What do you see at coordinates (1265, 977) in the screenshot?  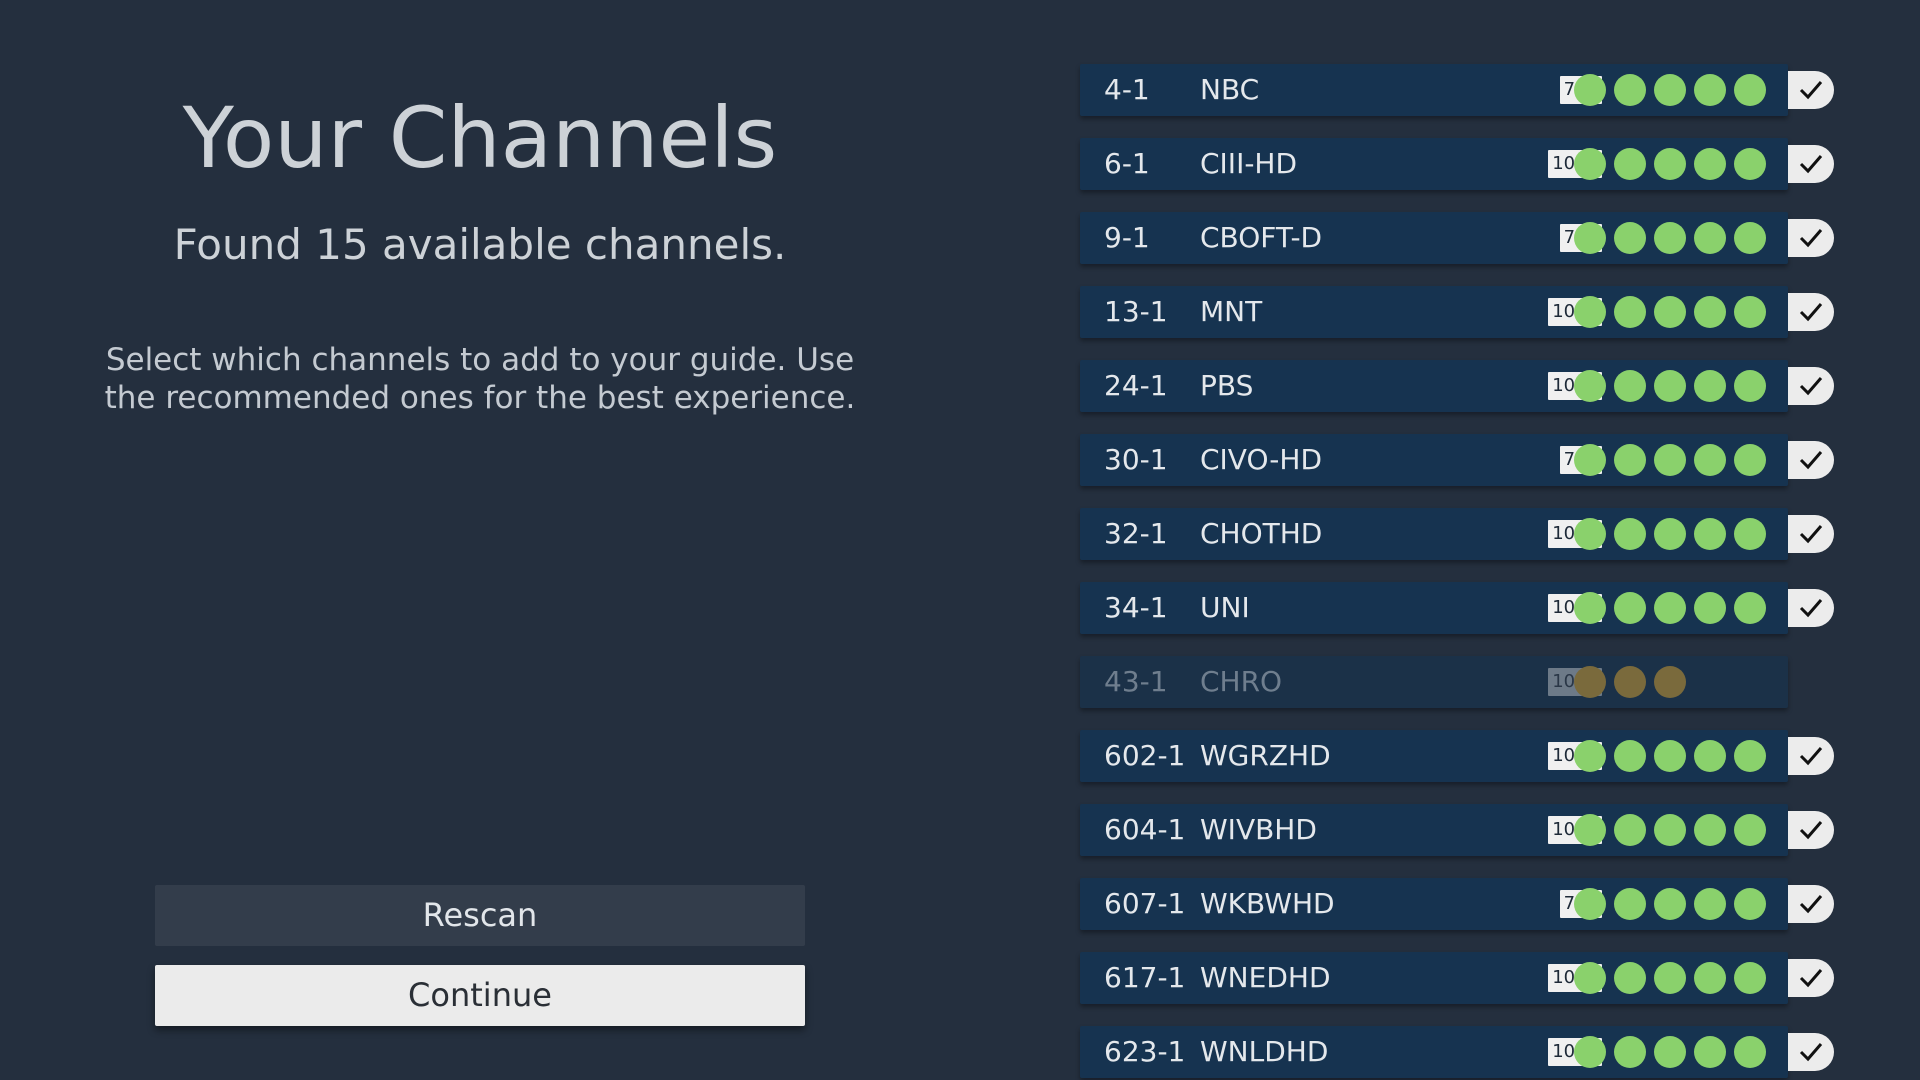 I see `channel-name: WNEDHD` at bounding box center [1265, 977].